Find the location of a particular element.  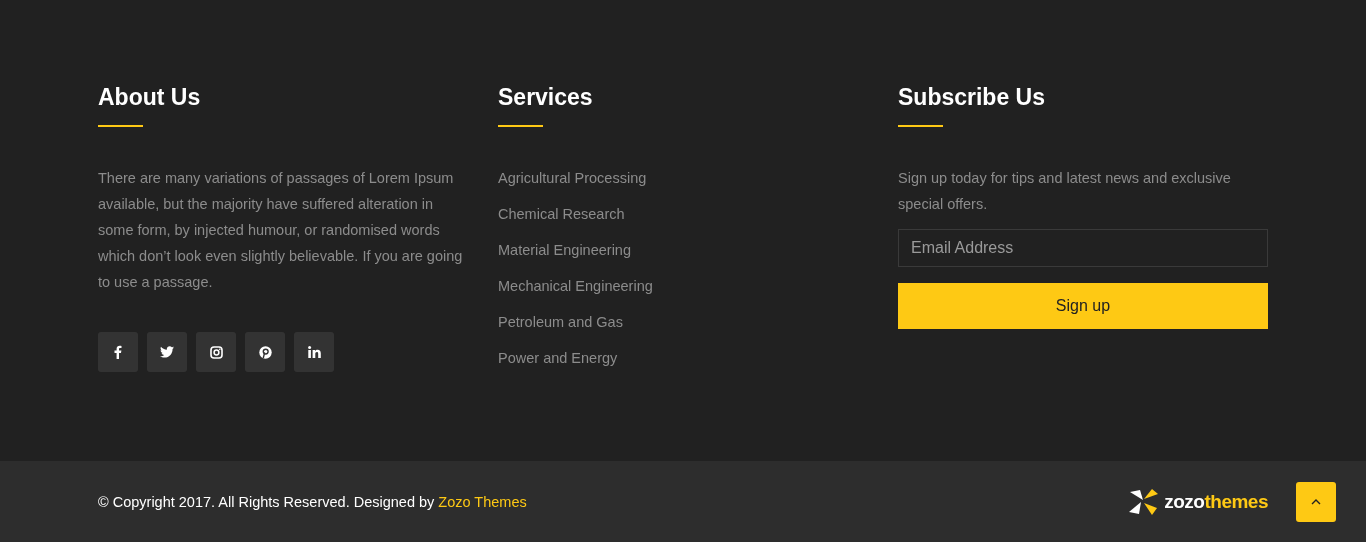

copyright-text: © Copyright 2017. All Rights Reserved. Designed by Zozo Themes is located at coordinates (312, 501).